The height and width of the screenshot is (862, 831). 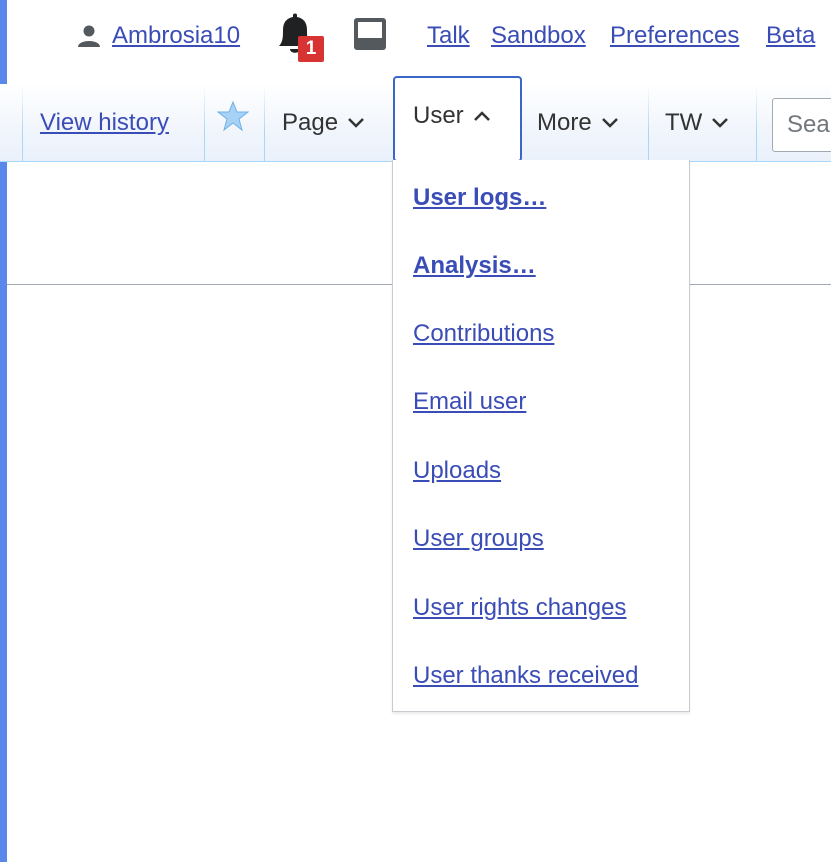 I want to click on watch-star-tab, so click(x=233, y=123).